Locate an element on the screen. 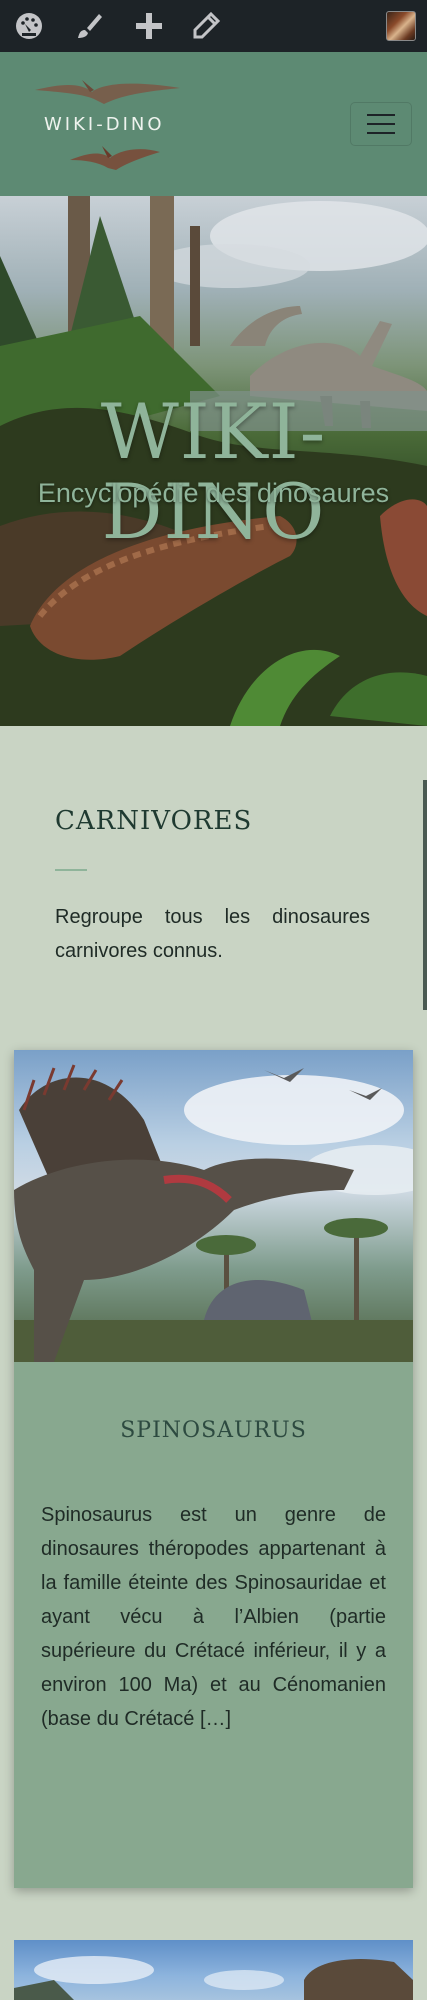 This screenshot has width=427, height=2000. logo-text: WIKI-DINO is located at coordinates (104, 124).